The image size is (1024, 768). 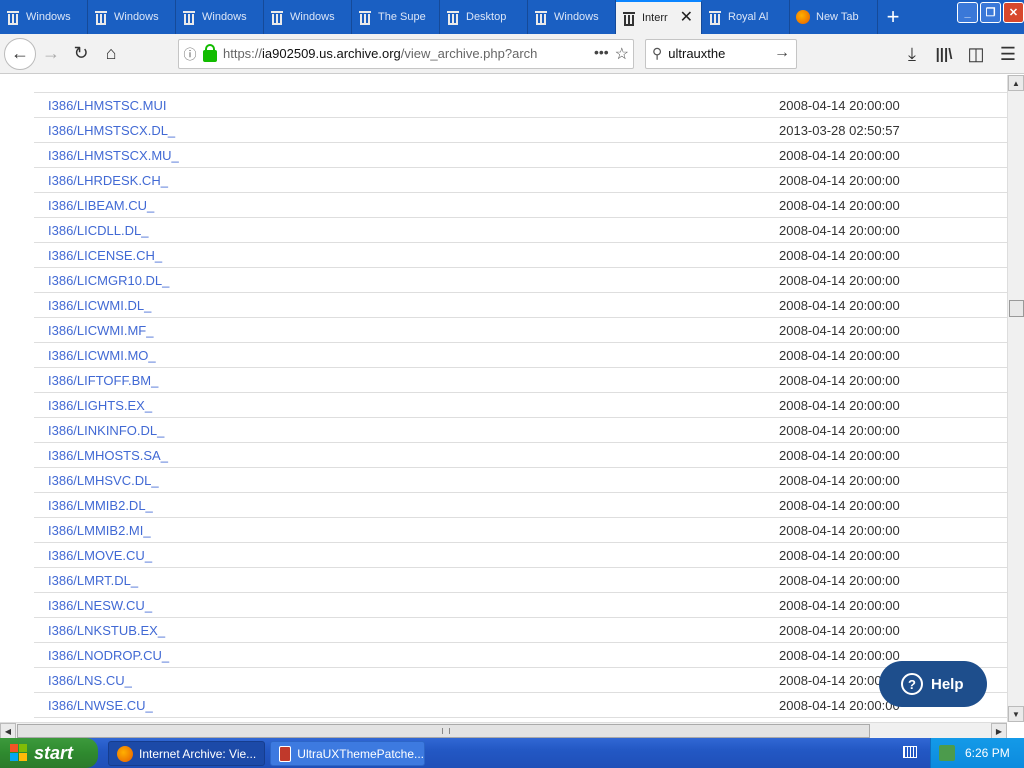 What do you see at coordinates (113, 155) in the screenshot?
I see `file-link: I386/LHMSTSCX.MU_` at bounding box center [113, 155].